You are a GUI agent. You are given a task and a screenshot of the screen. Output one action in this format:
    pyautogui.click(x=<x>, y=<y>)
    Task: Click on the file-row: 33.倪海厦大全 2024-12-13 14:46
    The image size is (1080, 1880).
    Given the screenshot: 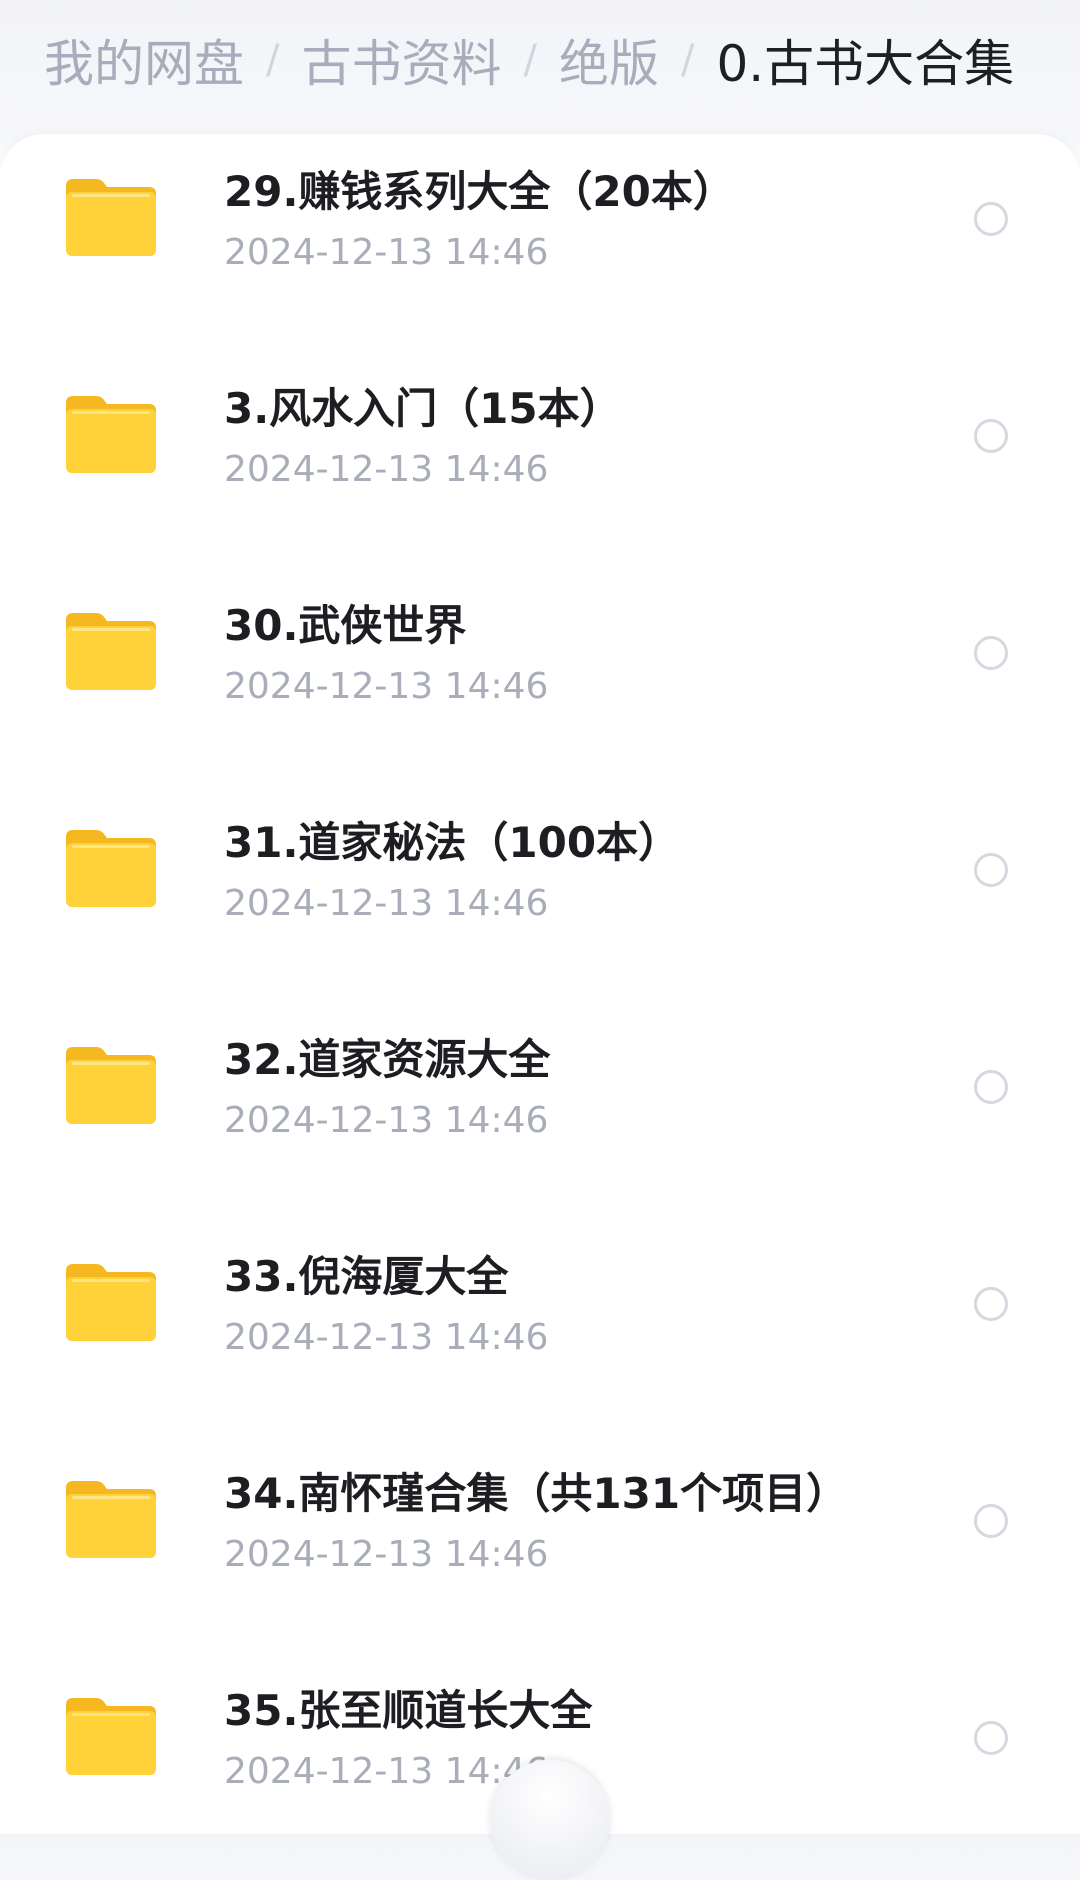 What is the action you would take?
    pyautogui.click(x=540, y=1327)
    